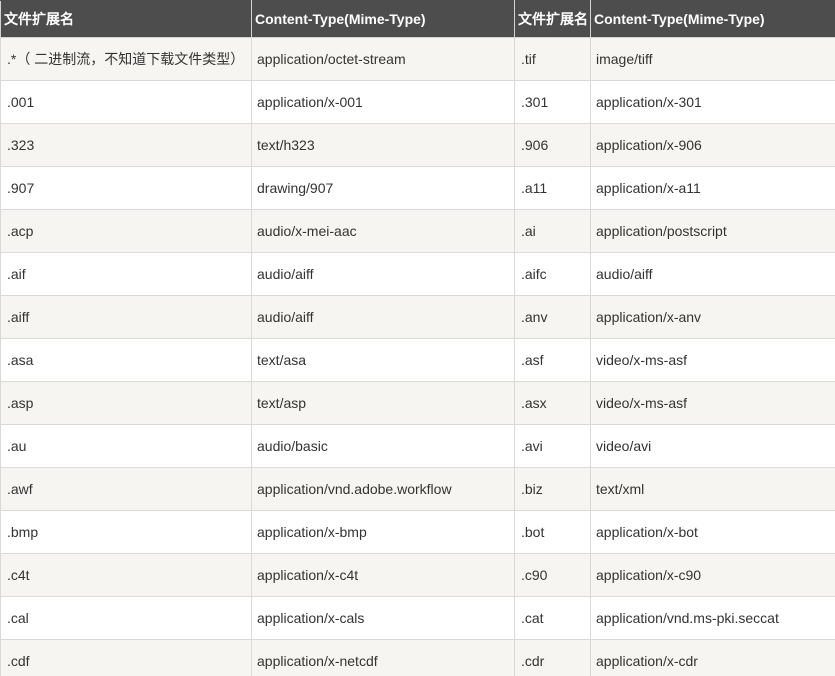 The image size is (835, 676). What do you see at coordinates (552, 274) in the screenshot?
I see `extension-cell: .aifc` at bounding box center [552, 274].